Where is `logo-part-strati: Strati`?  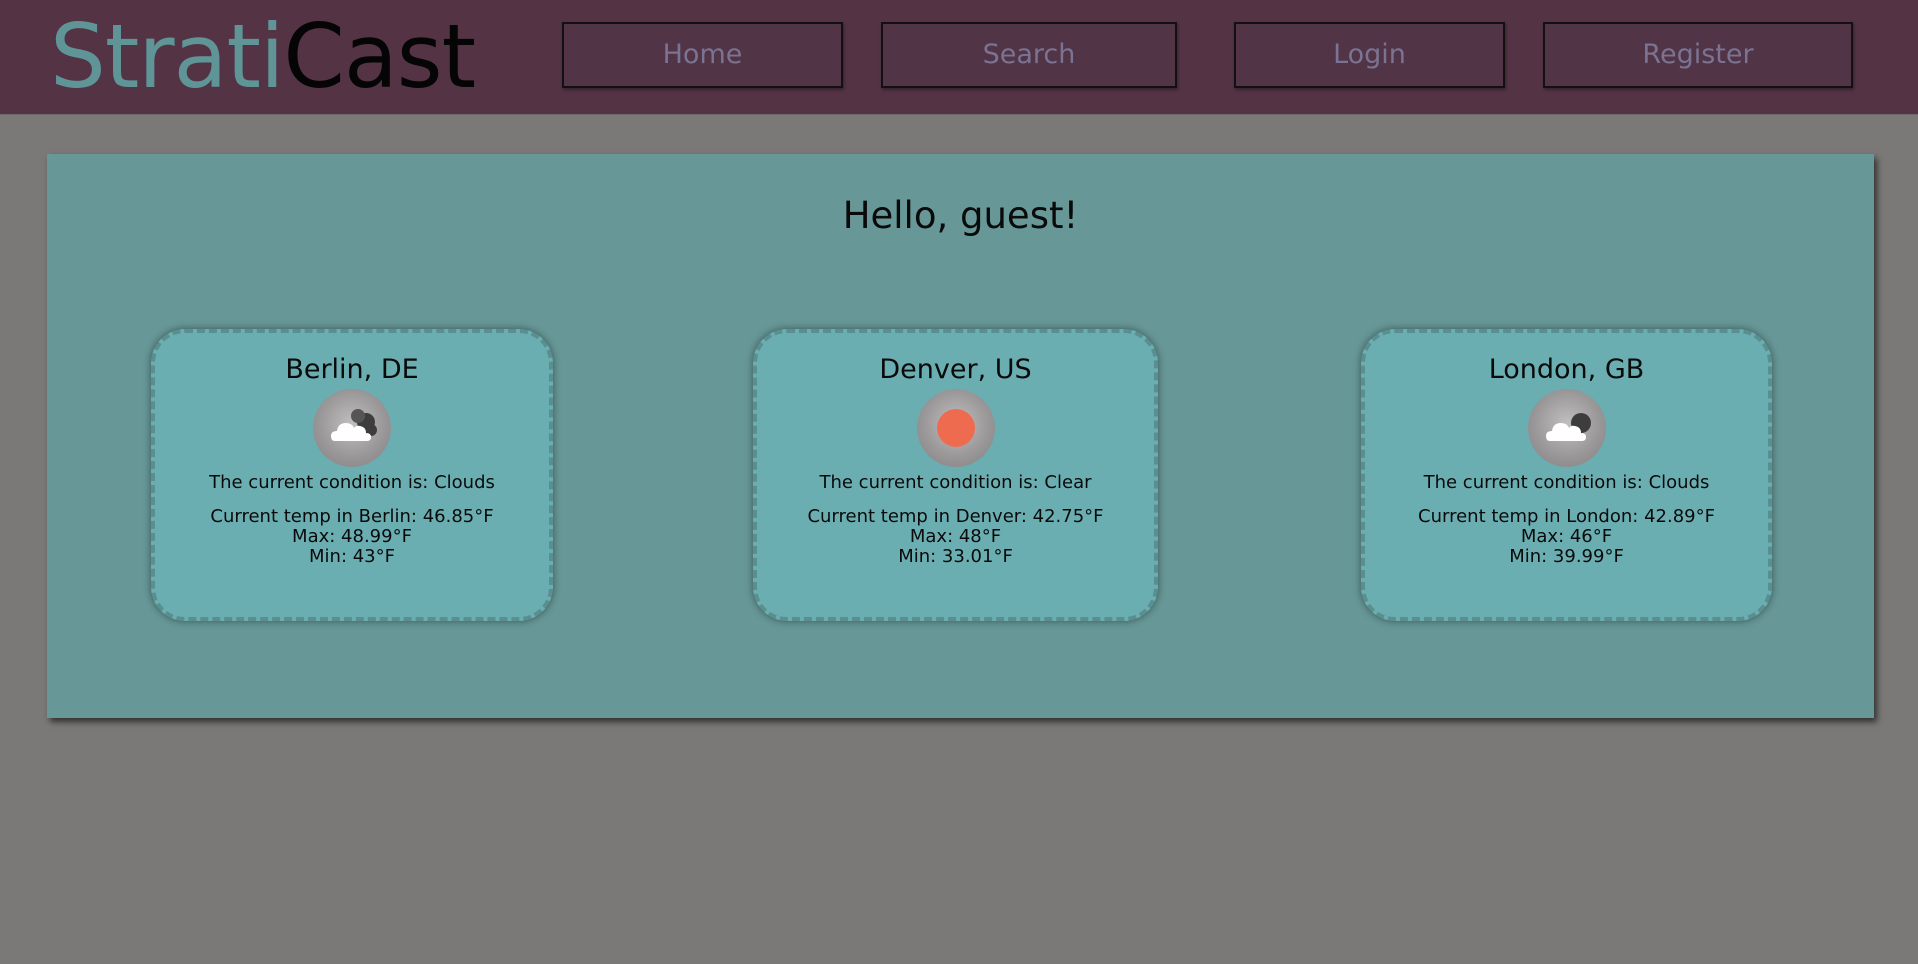 logo-part-strati: Strati is located at coordinates (167, 56).